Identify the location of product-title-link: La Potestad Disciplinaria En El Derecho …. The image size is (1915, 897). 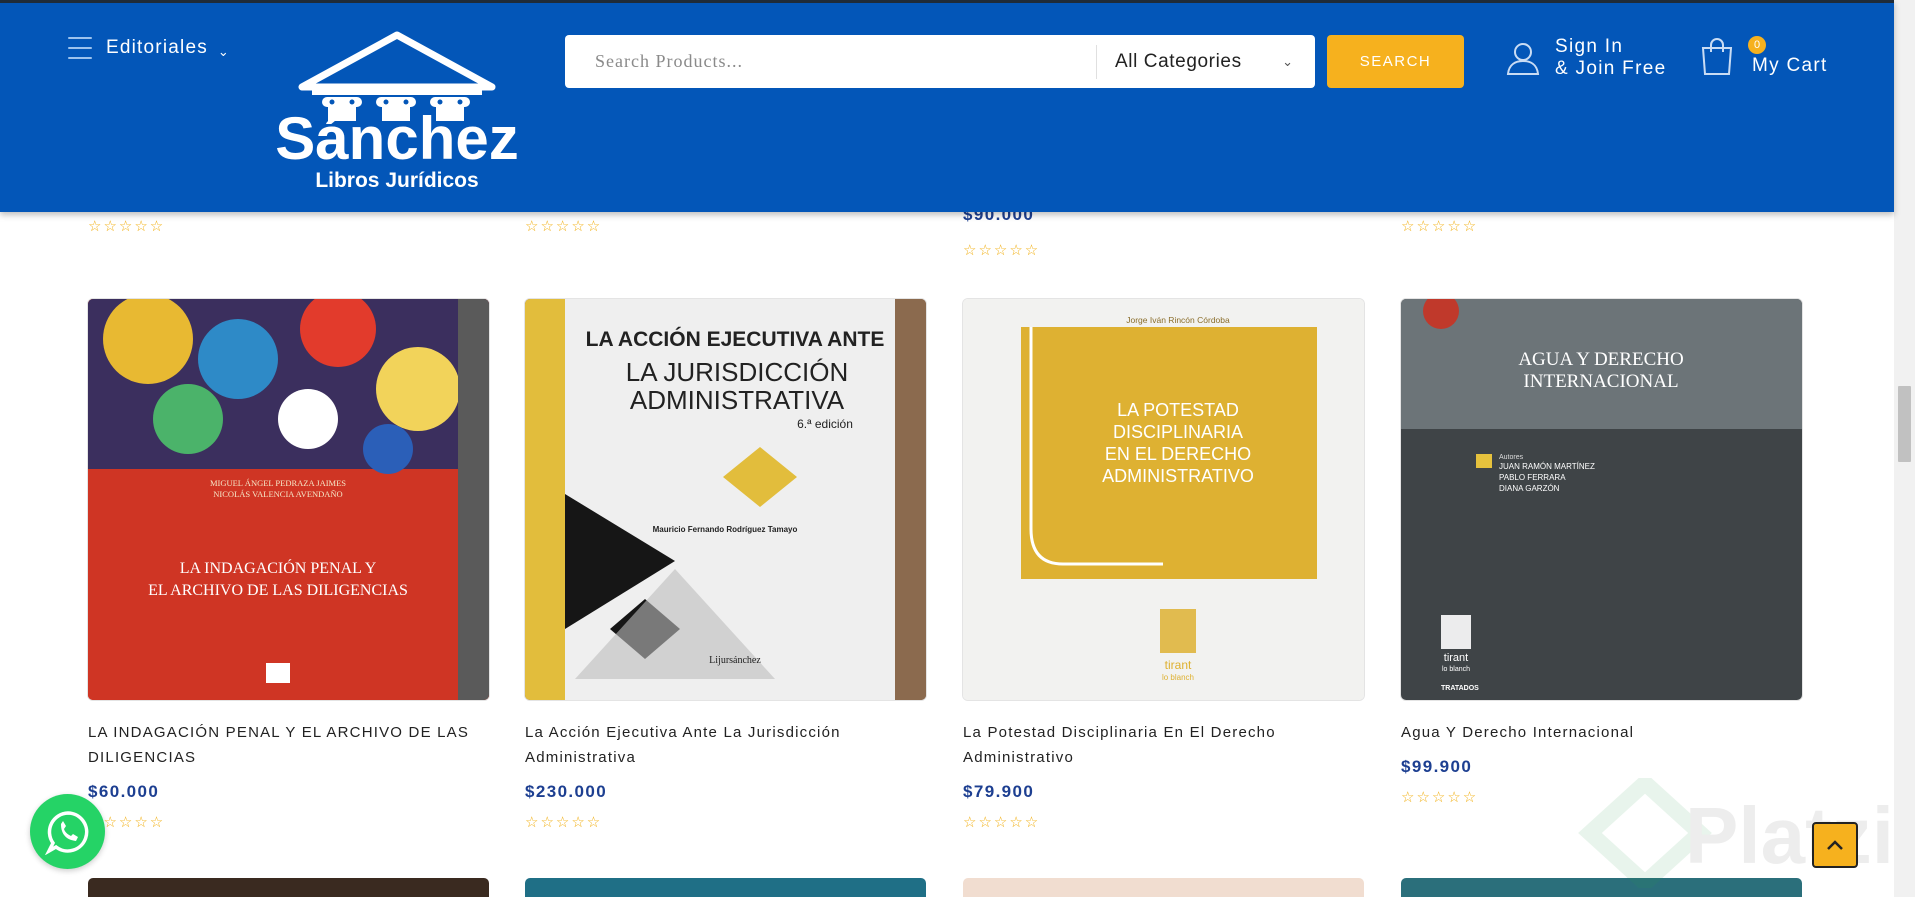
(1163, 745).